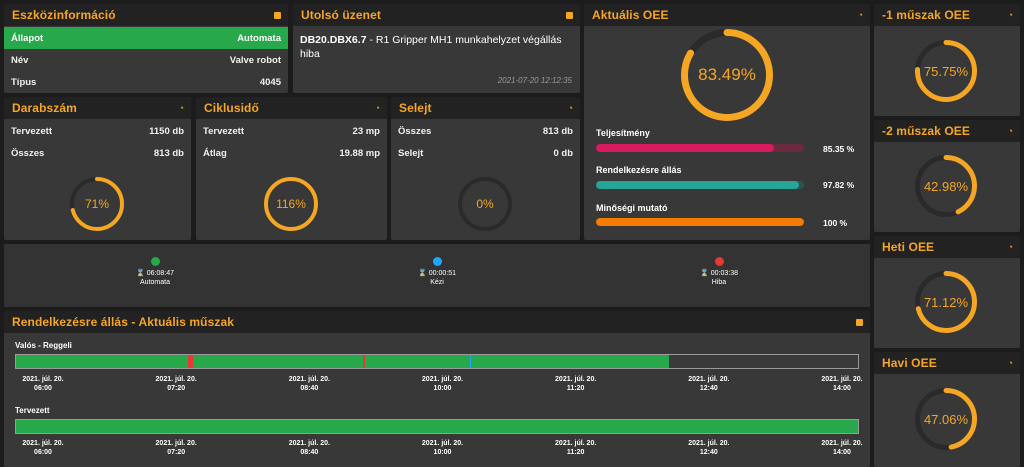  I want to click on weekly-oee-value: 71.12%, so click(946, 302).